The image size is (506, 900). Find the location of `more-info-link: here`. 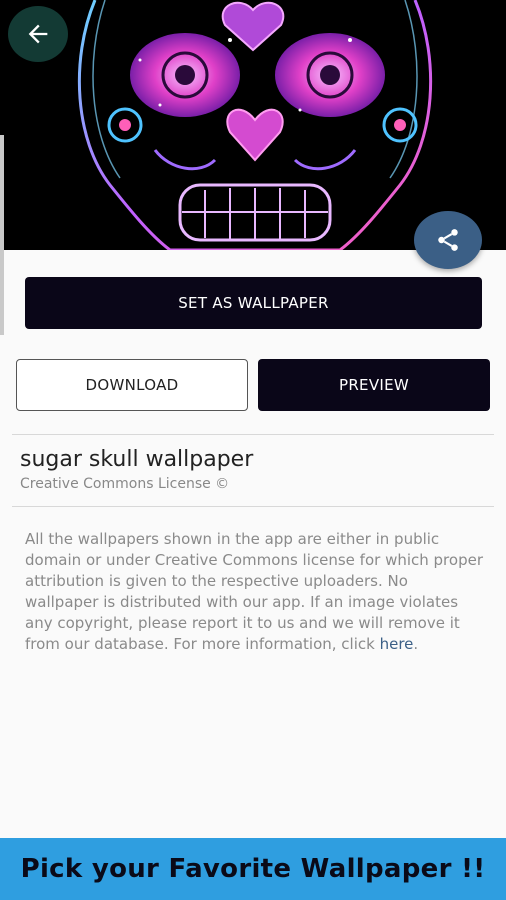

more-info-link: here is located at coordinates (397, 644).